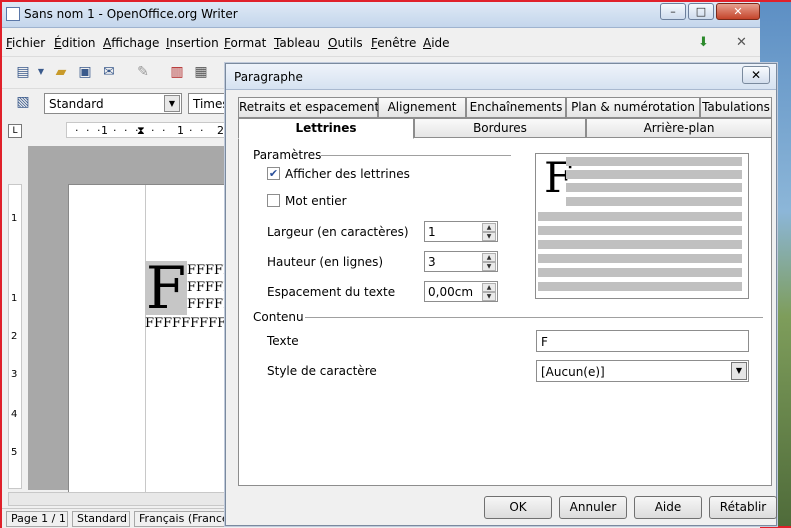  Describe the element at coordinates (75, 43) in the screenshot. I see `menu-edition: Édition` at that location.